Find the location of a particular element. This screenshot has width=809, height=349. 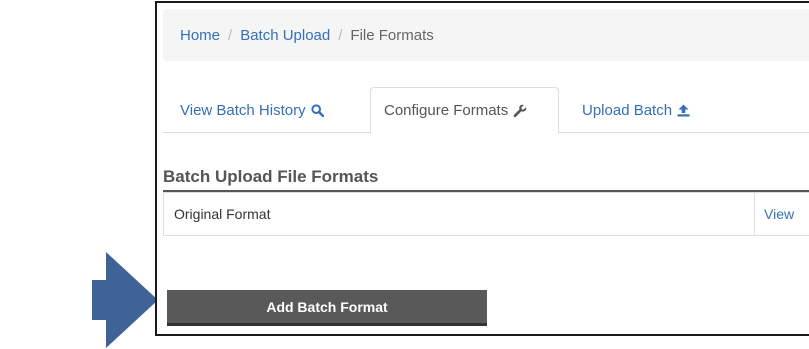

view-format-link: View is located at coordinates (781, 214).